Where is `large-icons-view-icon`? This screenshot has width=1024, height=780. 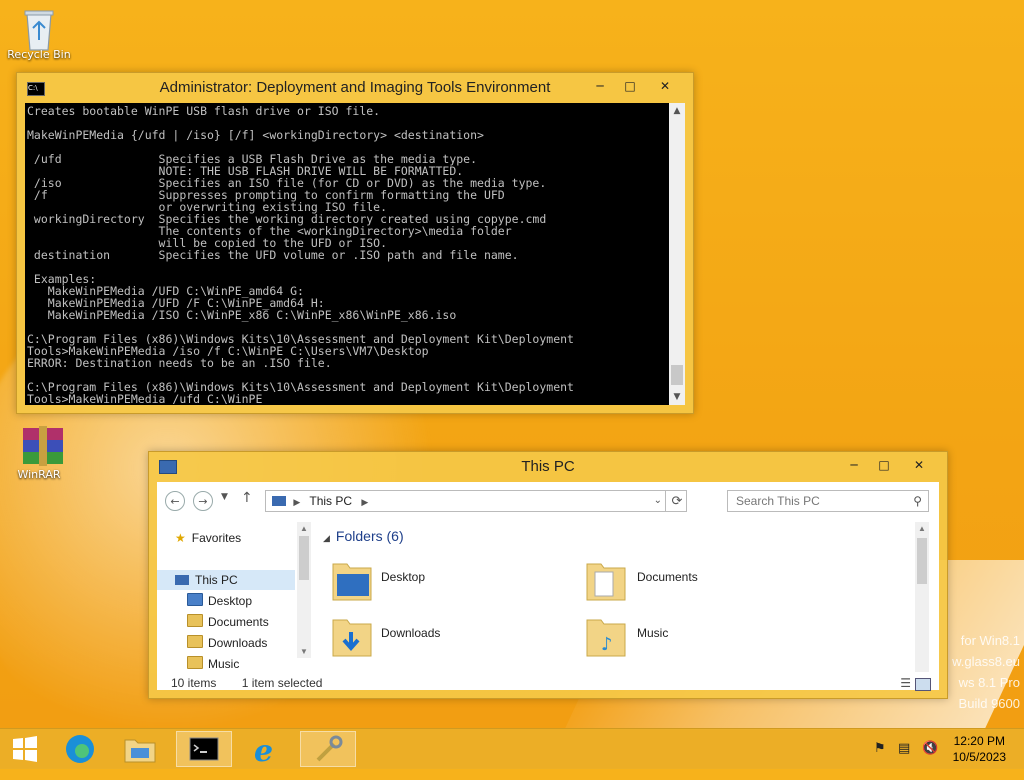 large-icons-view-icon is located at coordinates (923, 684).